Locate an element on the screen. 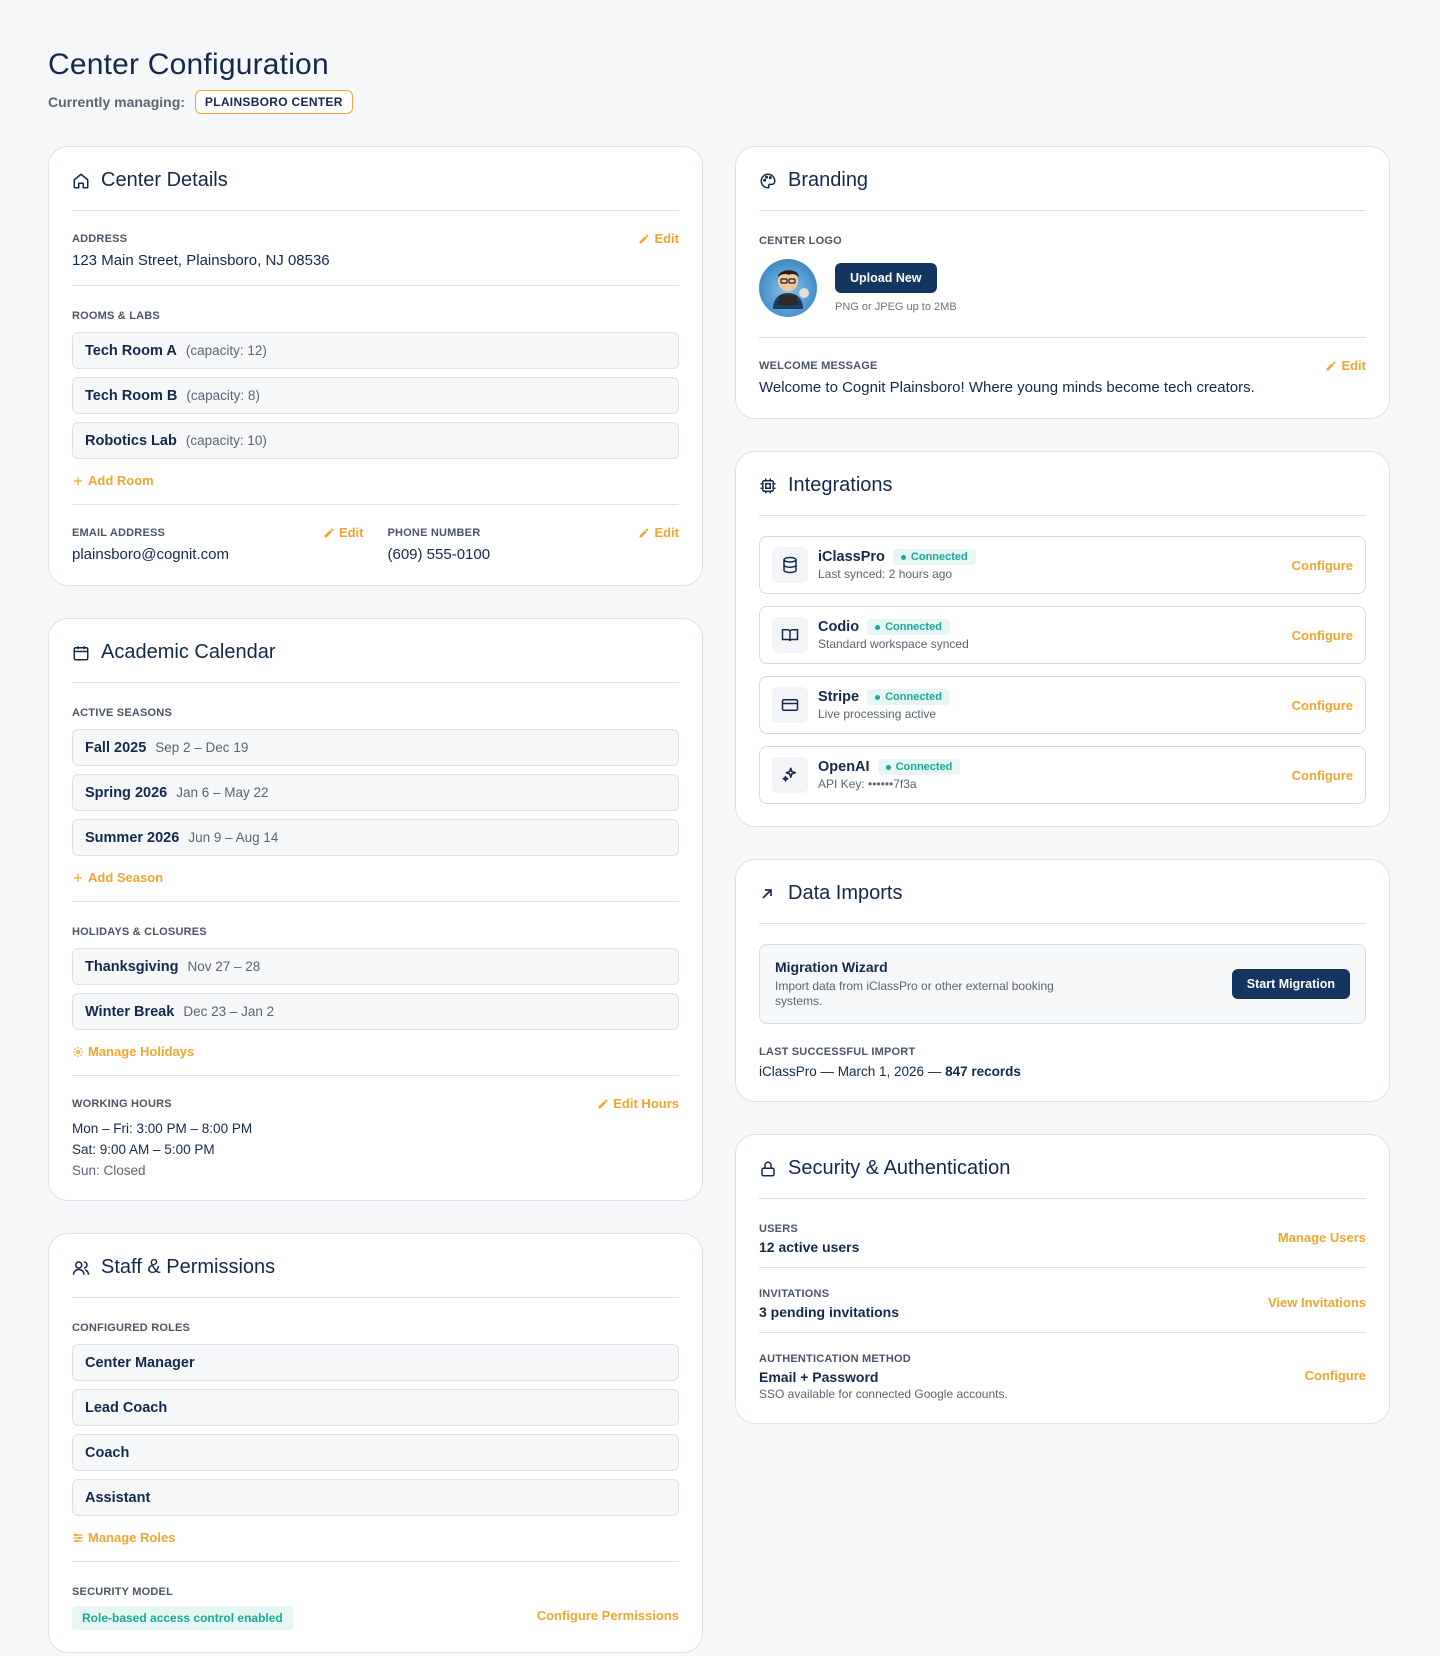  home-icon is located at coordinates (82, 181).